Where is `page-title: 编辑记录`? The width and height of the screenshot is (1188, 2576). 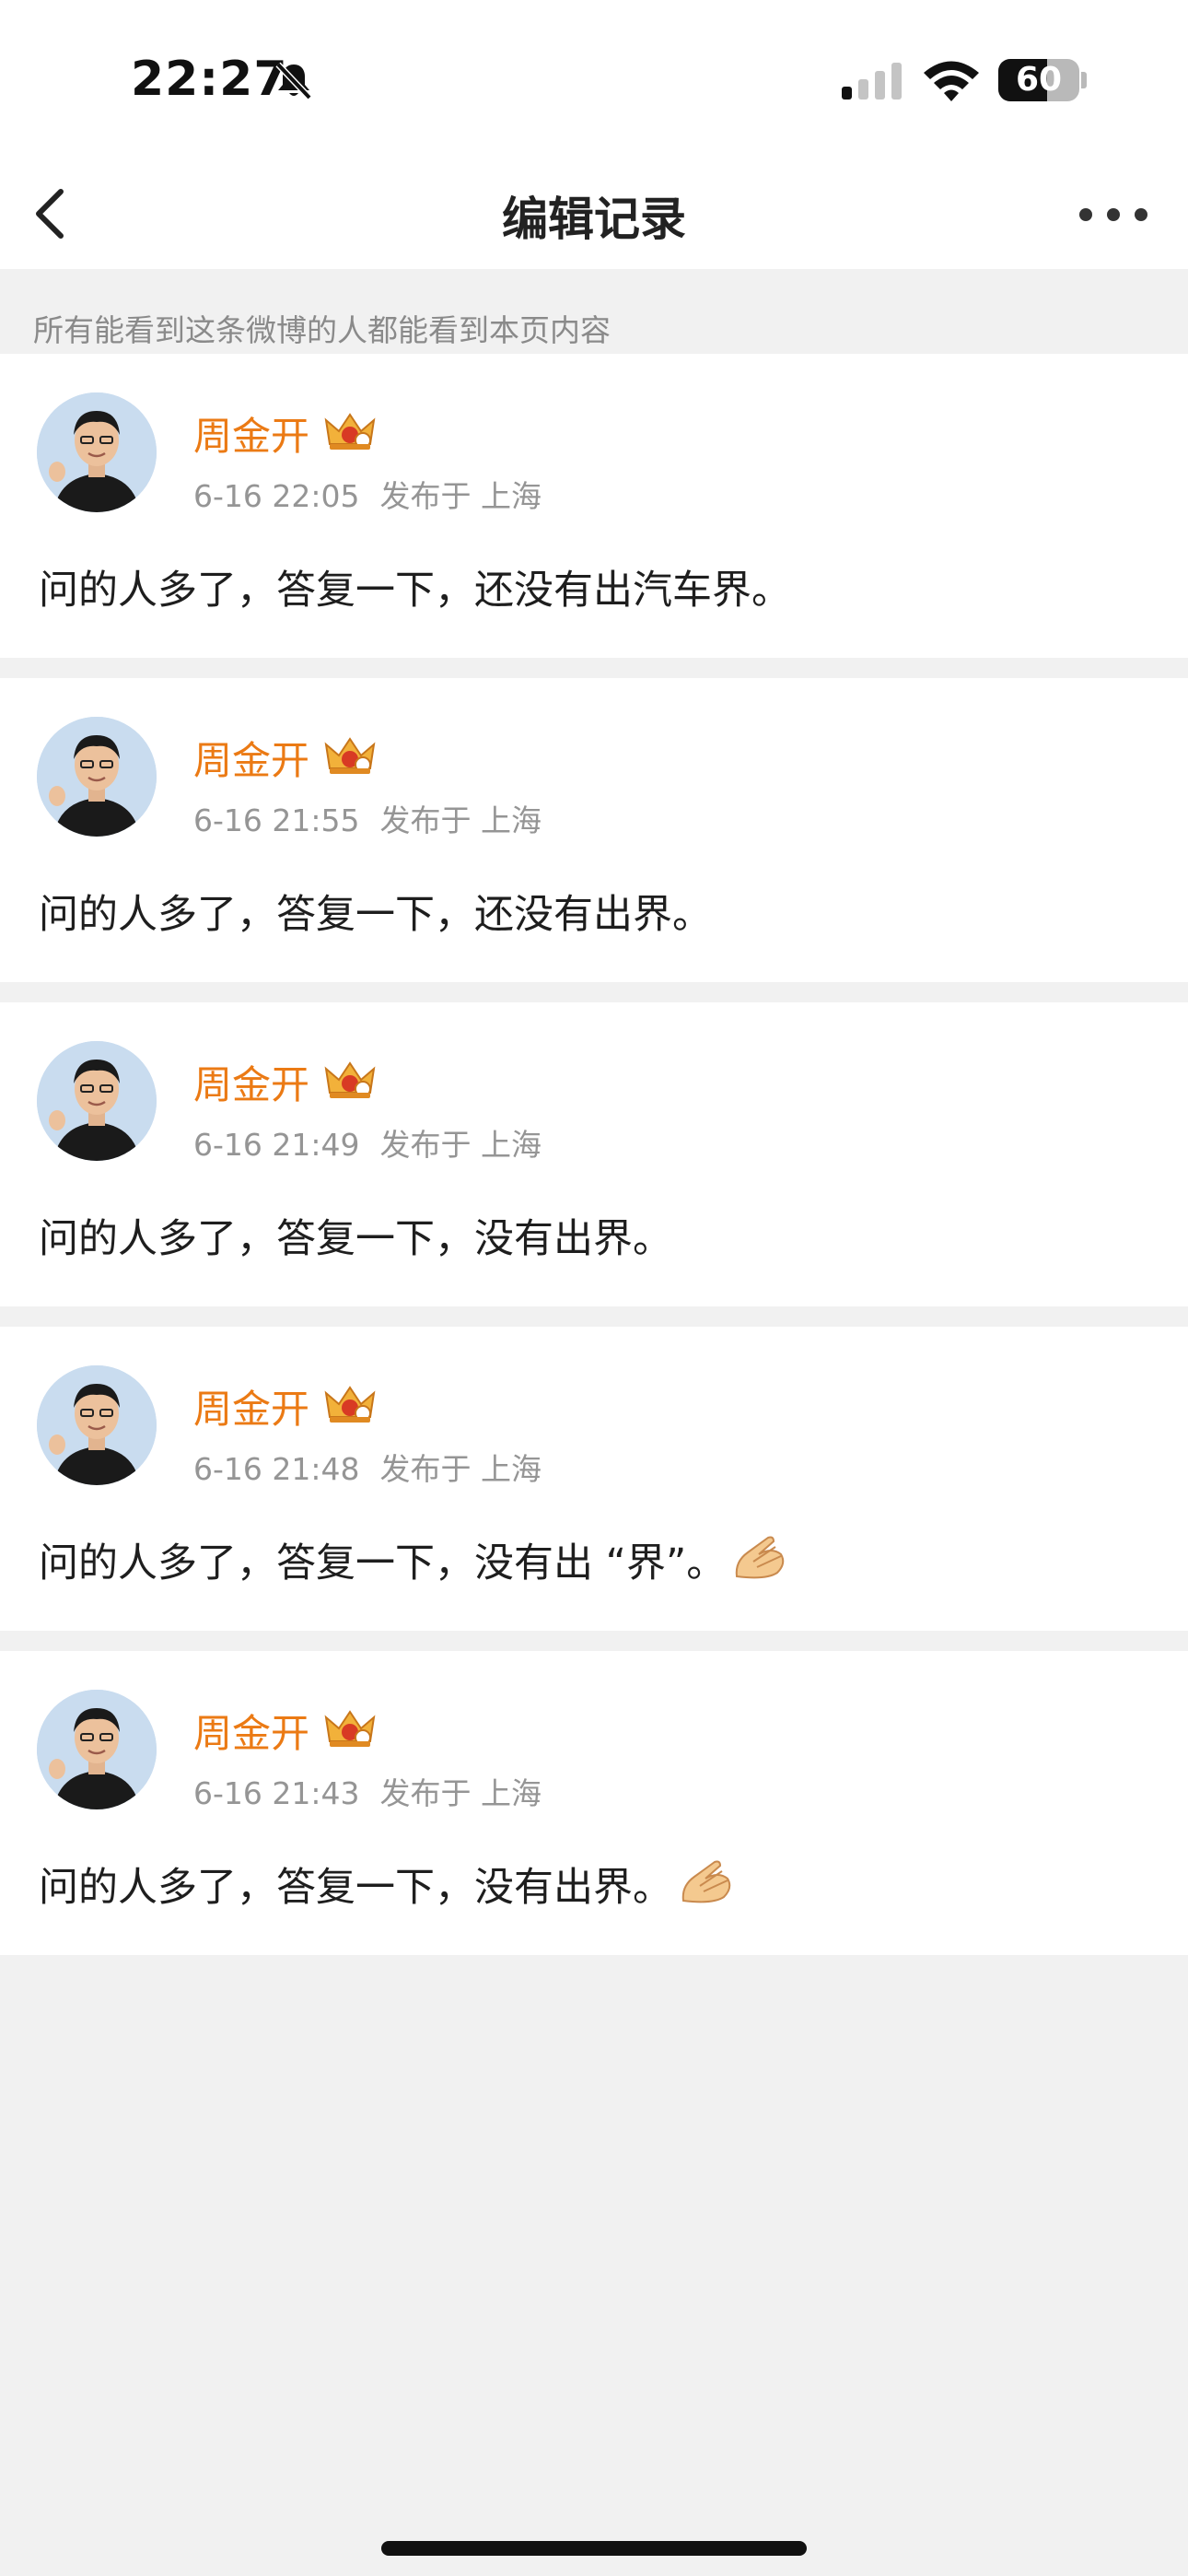
page-title: 编辑记录 is located at coordinates (594, 219).